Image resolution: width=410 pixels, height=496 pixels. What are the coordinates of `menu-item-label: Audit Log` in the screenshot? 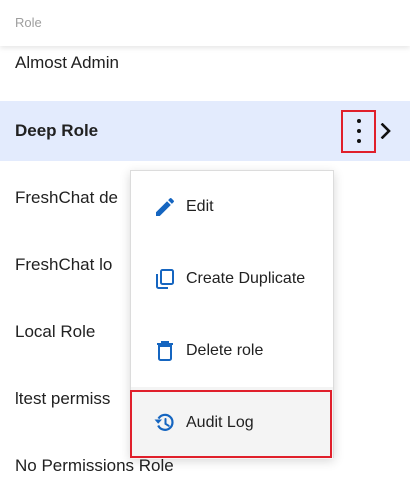 It's located at (220, 422).